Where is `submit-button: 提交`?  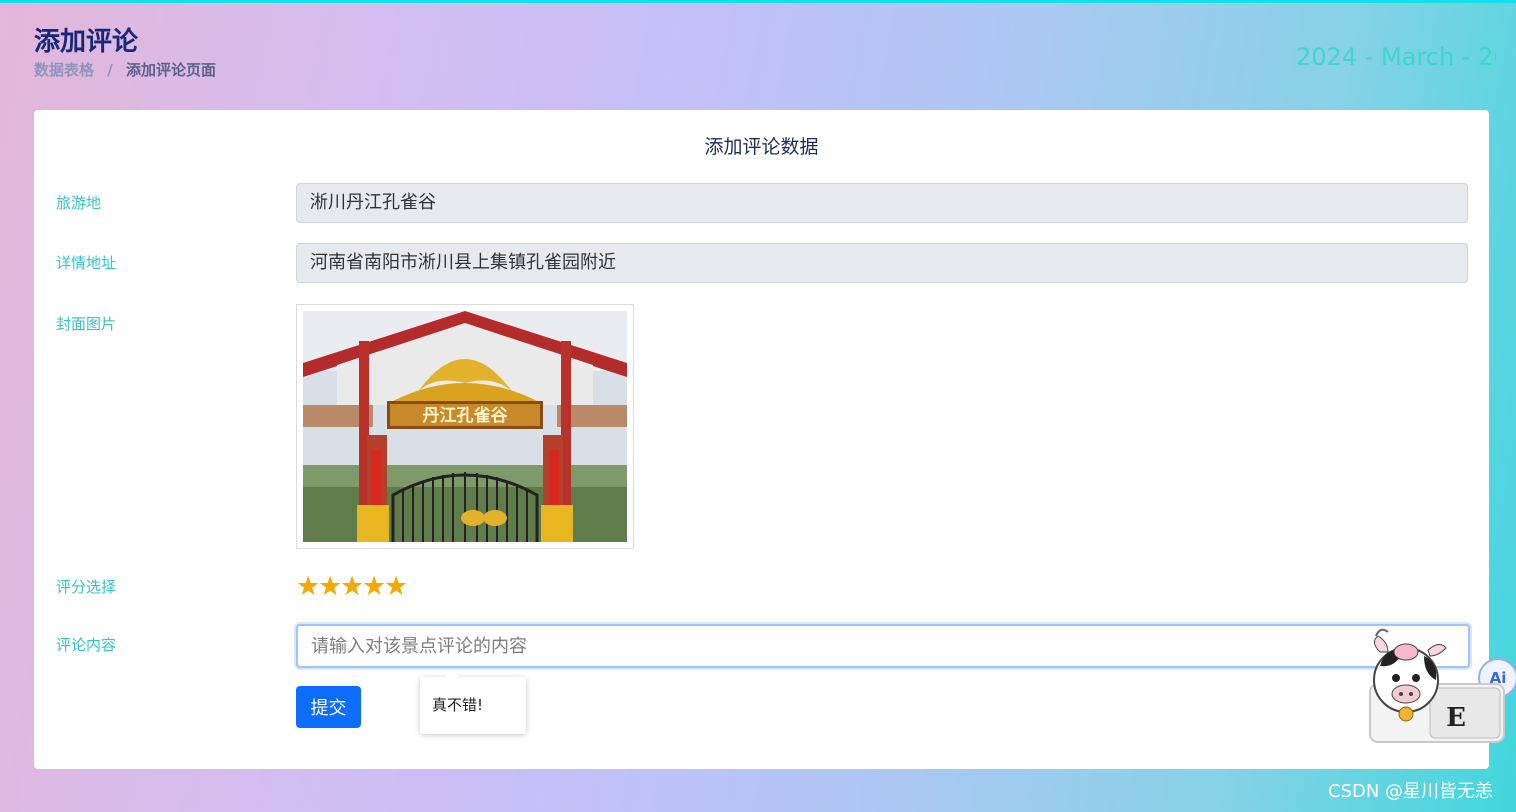 submit-button: 提交 is located at coordinates (328, 707).